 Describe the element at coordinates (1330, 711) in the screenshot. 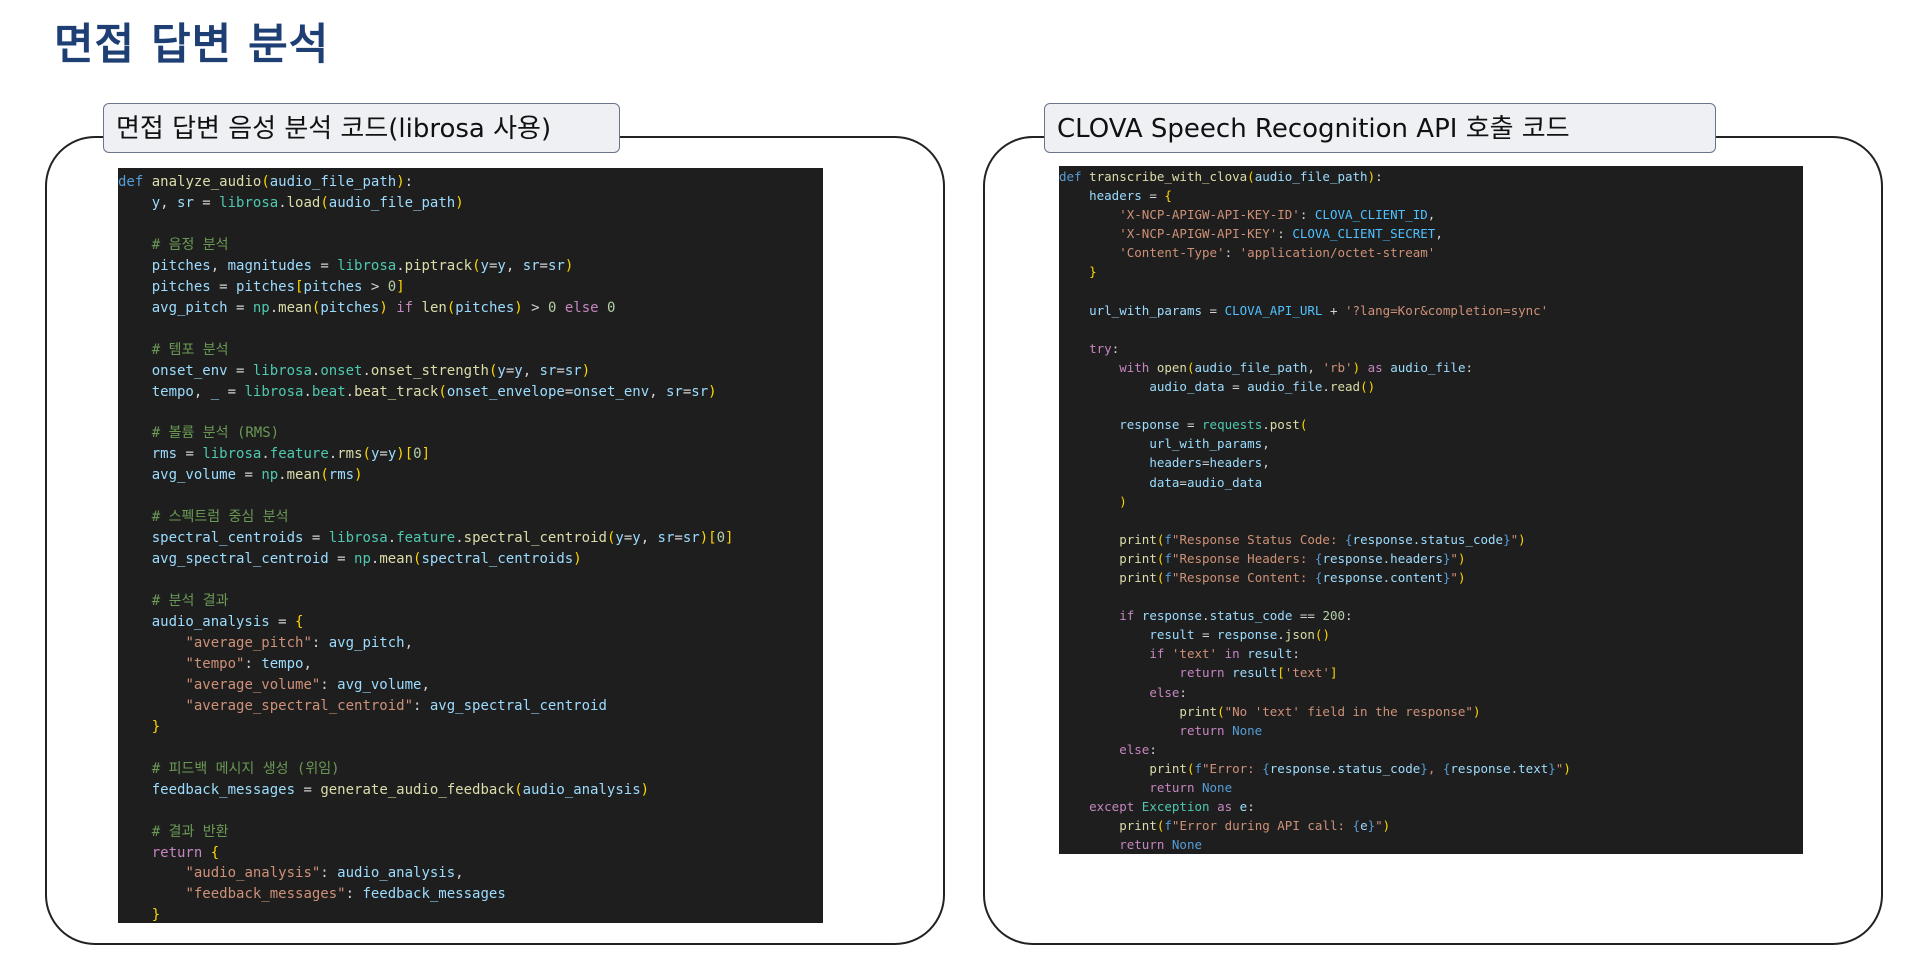

I see `clova-code-line: print("No 'text' field in the response")` at that location.